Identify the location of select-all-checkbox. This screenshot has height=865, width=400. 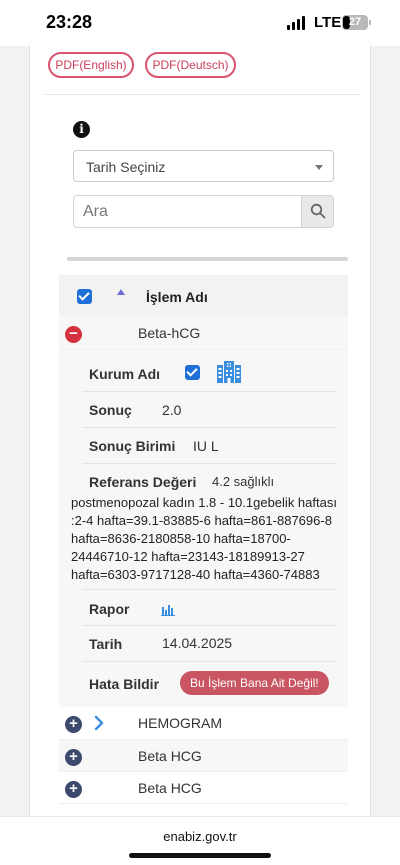
(84, 296).